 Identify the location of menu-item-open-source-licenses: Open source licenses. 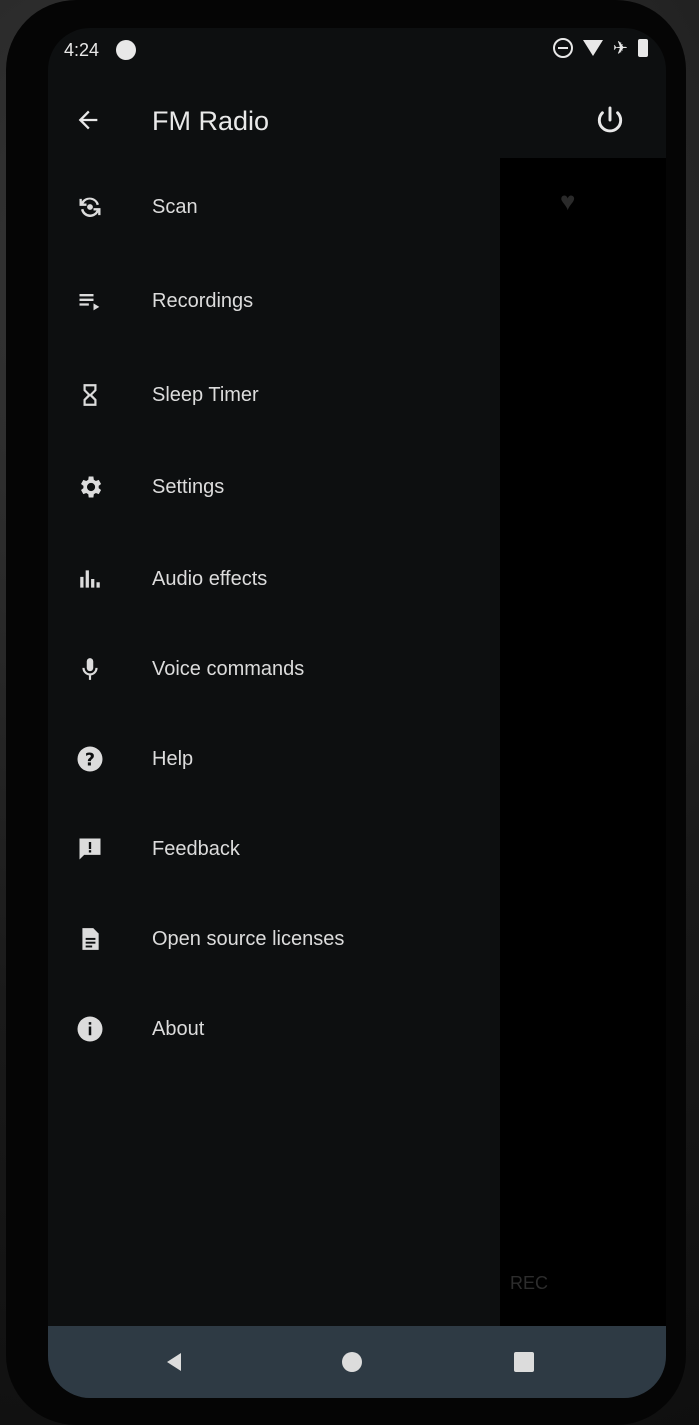
(203, 939).